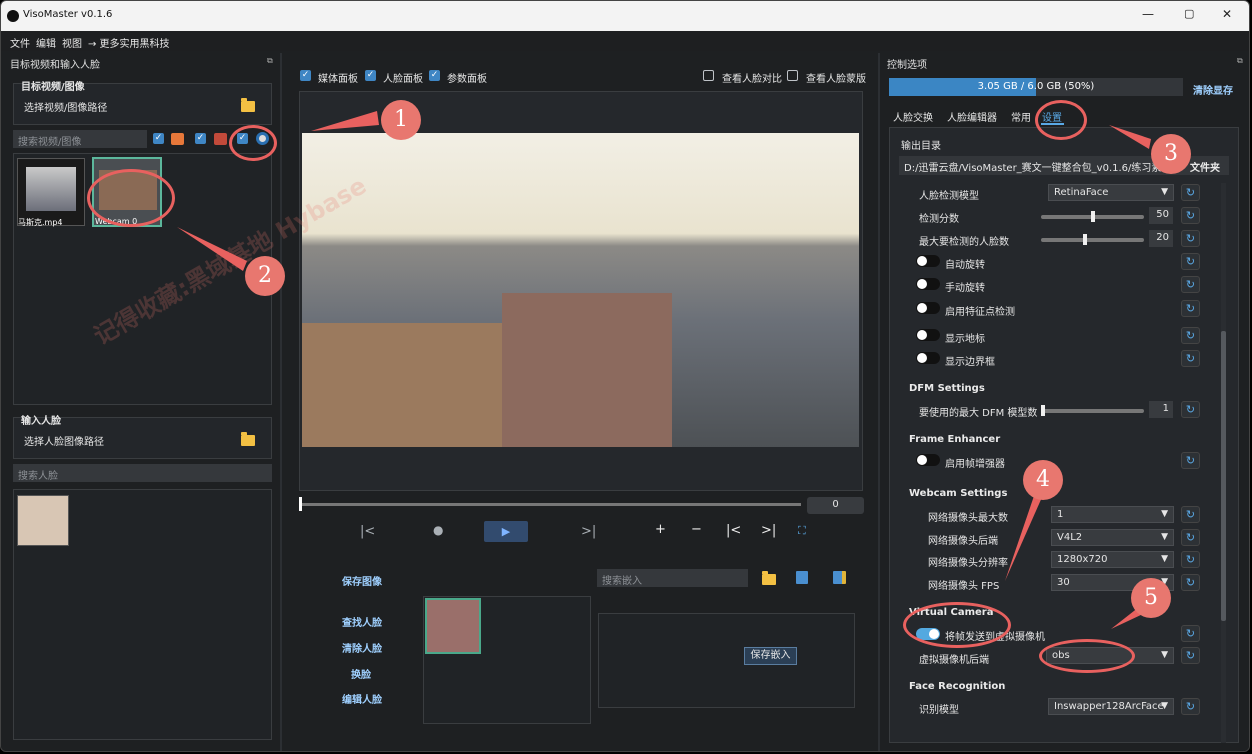 The width and height of the screenshot is (1252, 754). What do you see at coordinates (1043, 480) in the screenshot?
I see `annotation-4: 4` at bounding box center [1043, 480].